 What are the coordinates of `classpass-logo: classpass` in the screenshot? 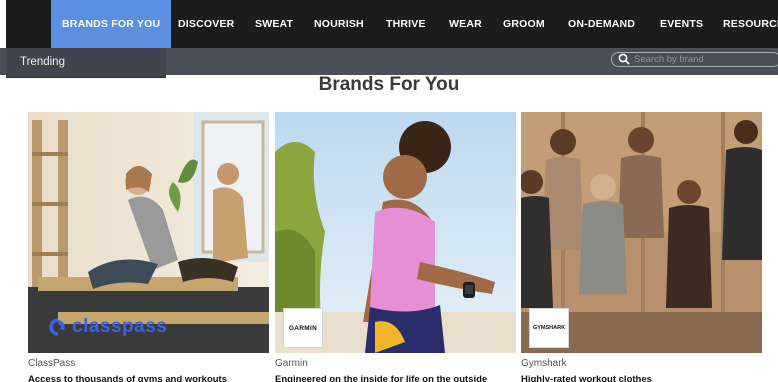 It's located at (106, 327).